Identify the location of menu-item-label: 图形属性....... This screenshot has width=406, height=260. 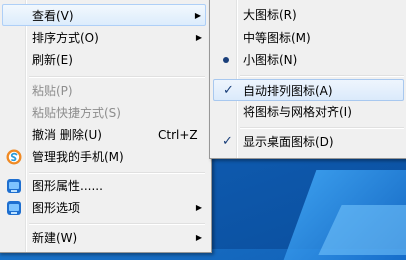
(67, 186).